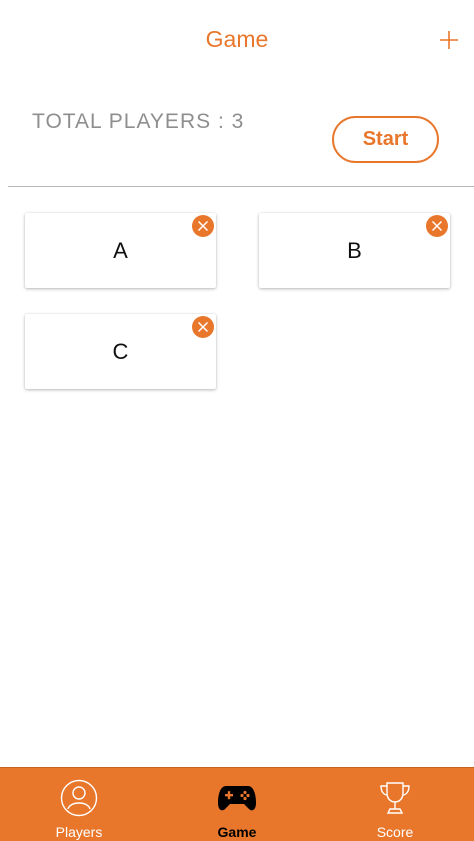 This screenshot has width=474, height=841. I want to click on player-card: B, so click(354, 250).